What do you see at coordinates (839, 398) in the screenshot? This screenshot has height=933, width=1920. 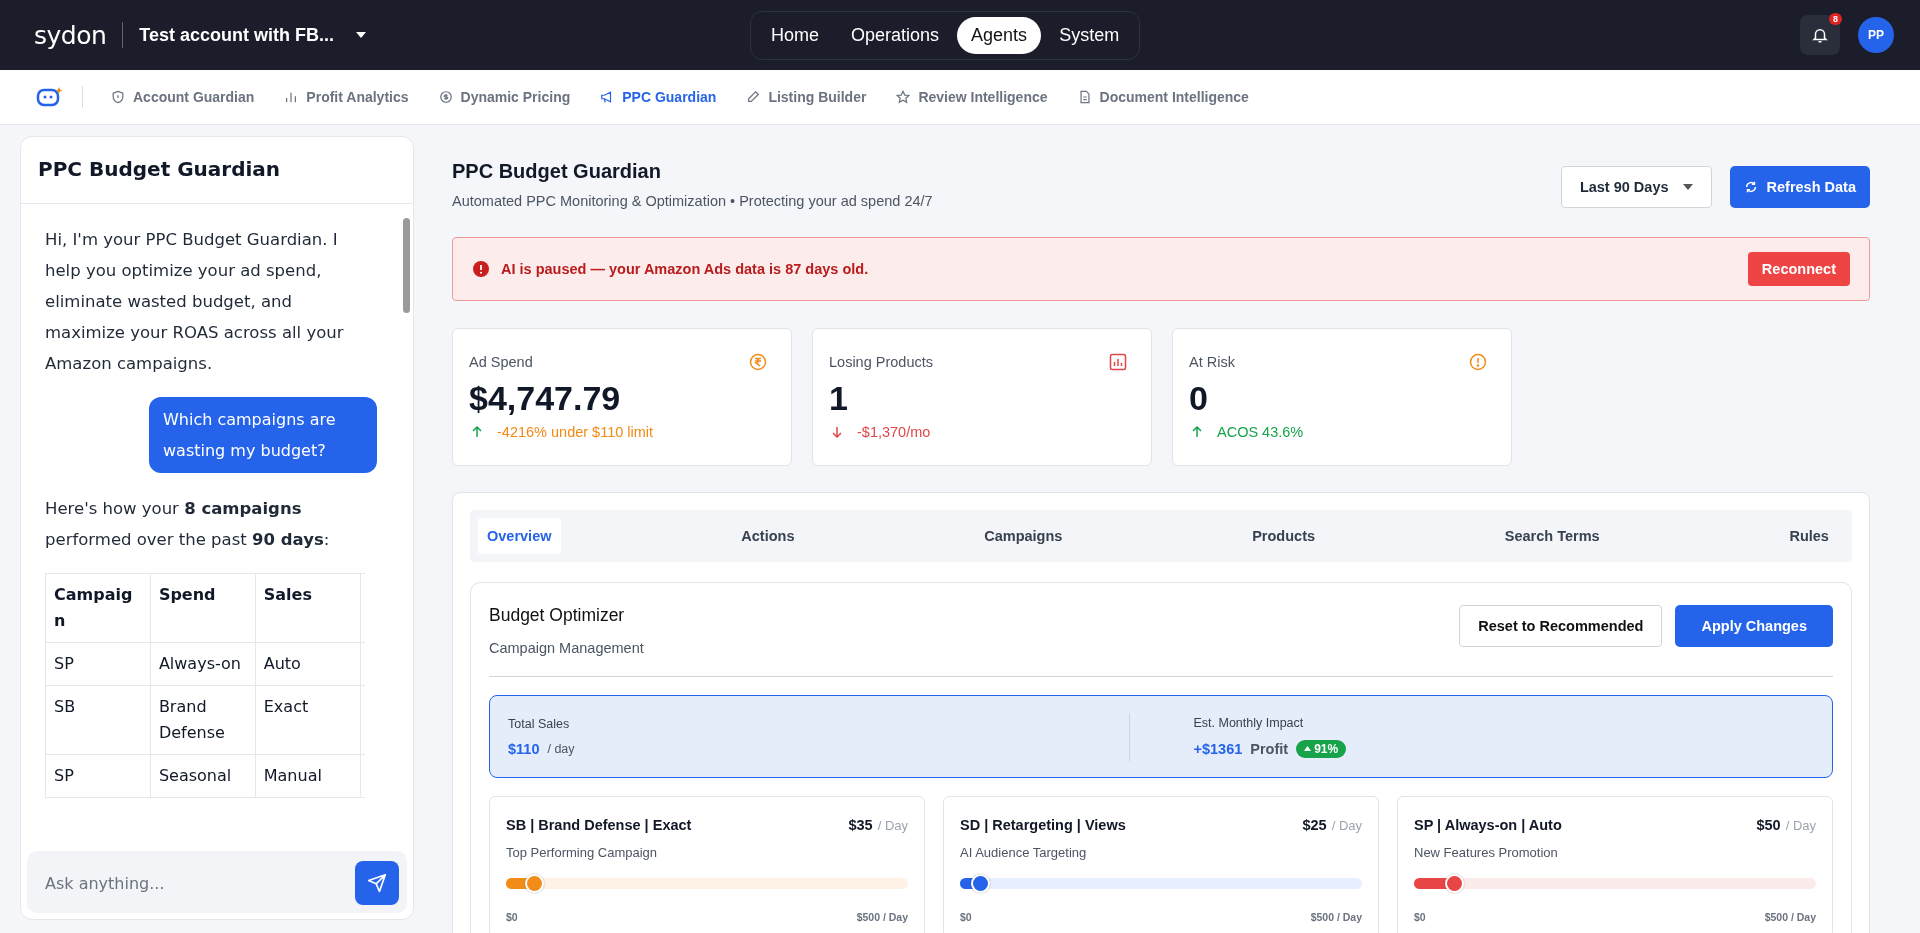 I see `stat-value: 1` at bounding box center [839, 398].